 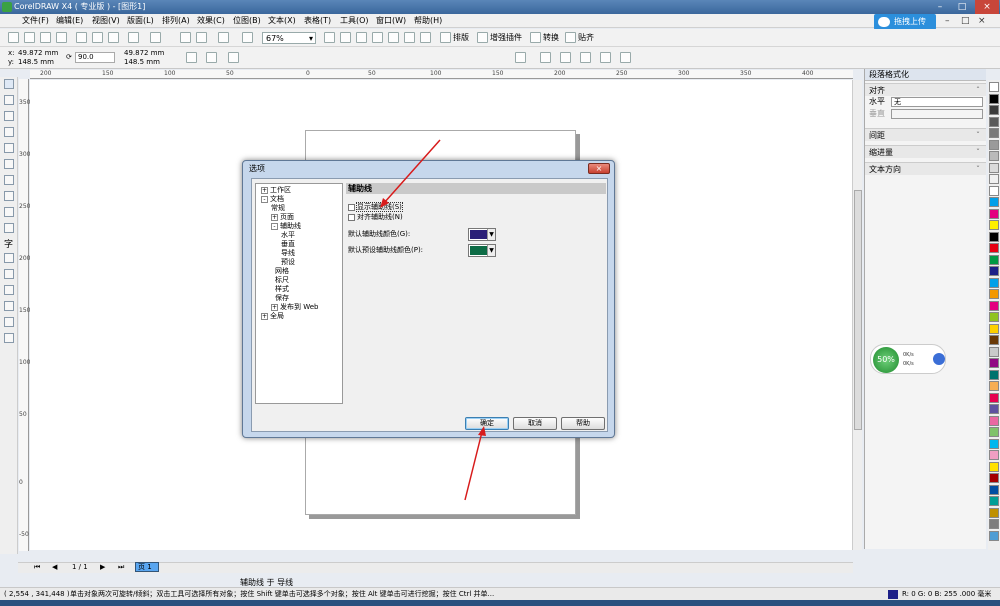 What do you see at coordinates (45, 37) in the screenshot?
I see `save-icon` at bounding box center [45, 37].